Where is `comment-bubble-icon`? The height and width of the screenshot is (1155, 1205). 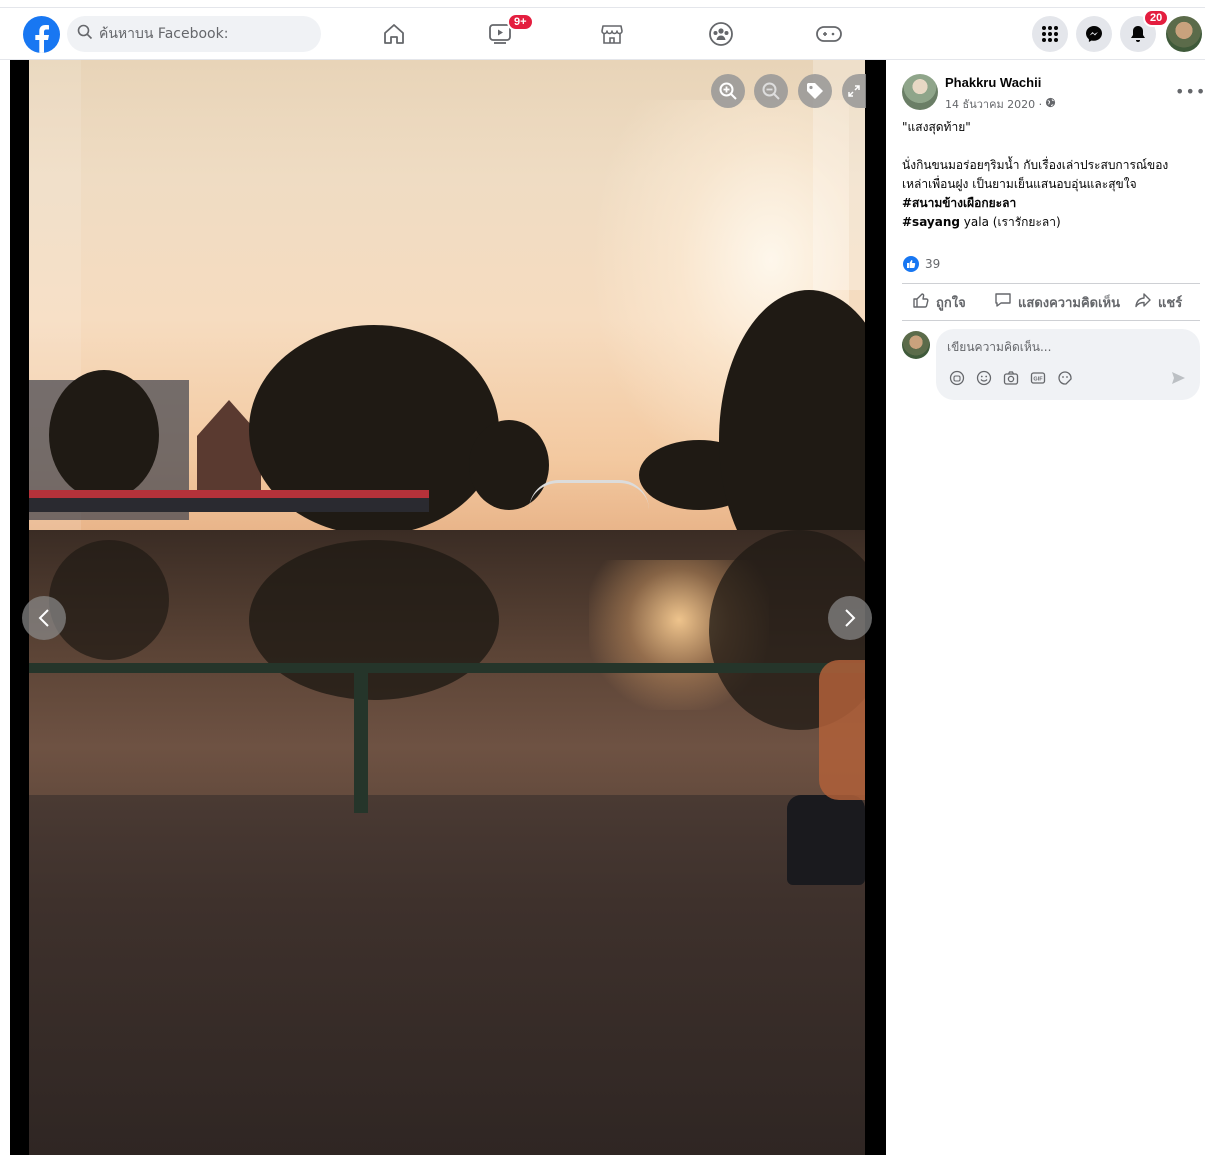 comment-bubble-icon is located at coordinates (1003, 302).